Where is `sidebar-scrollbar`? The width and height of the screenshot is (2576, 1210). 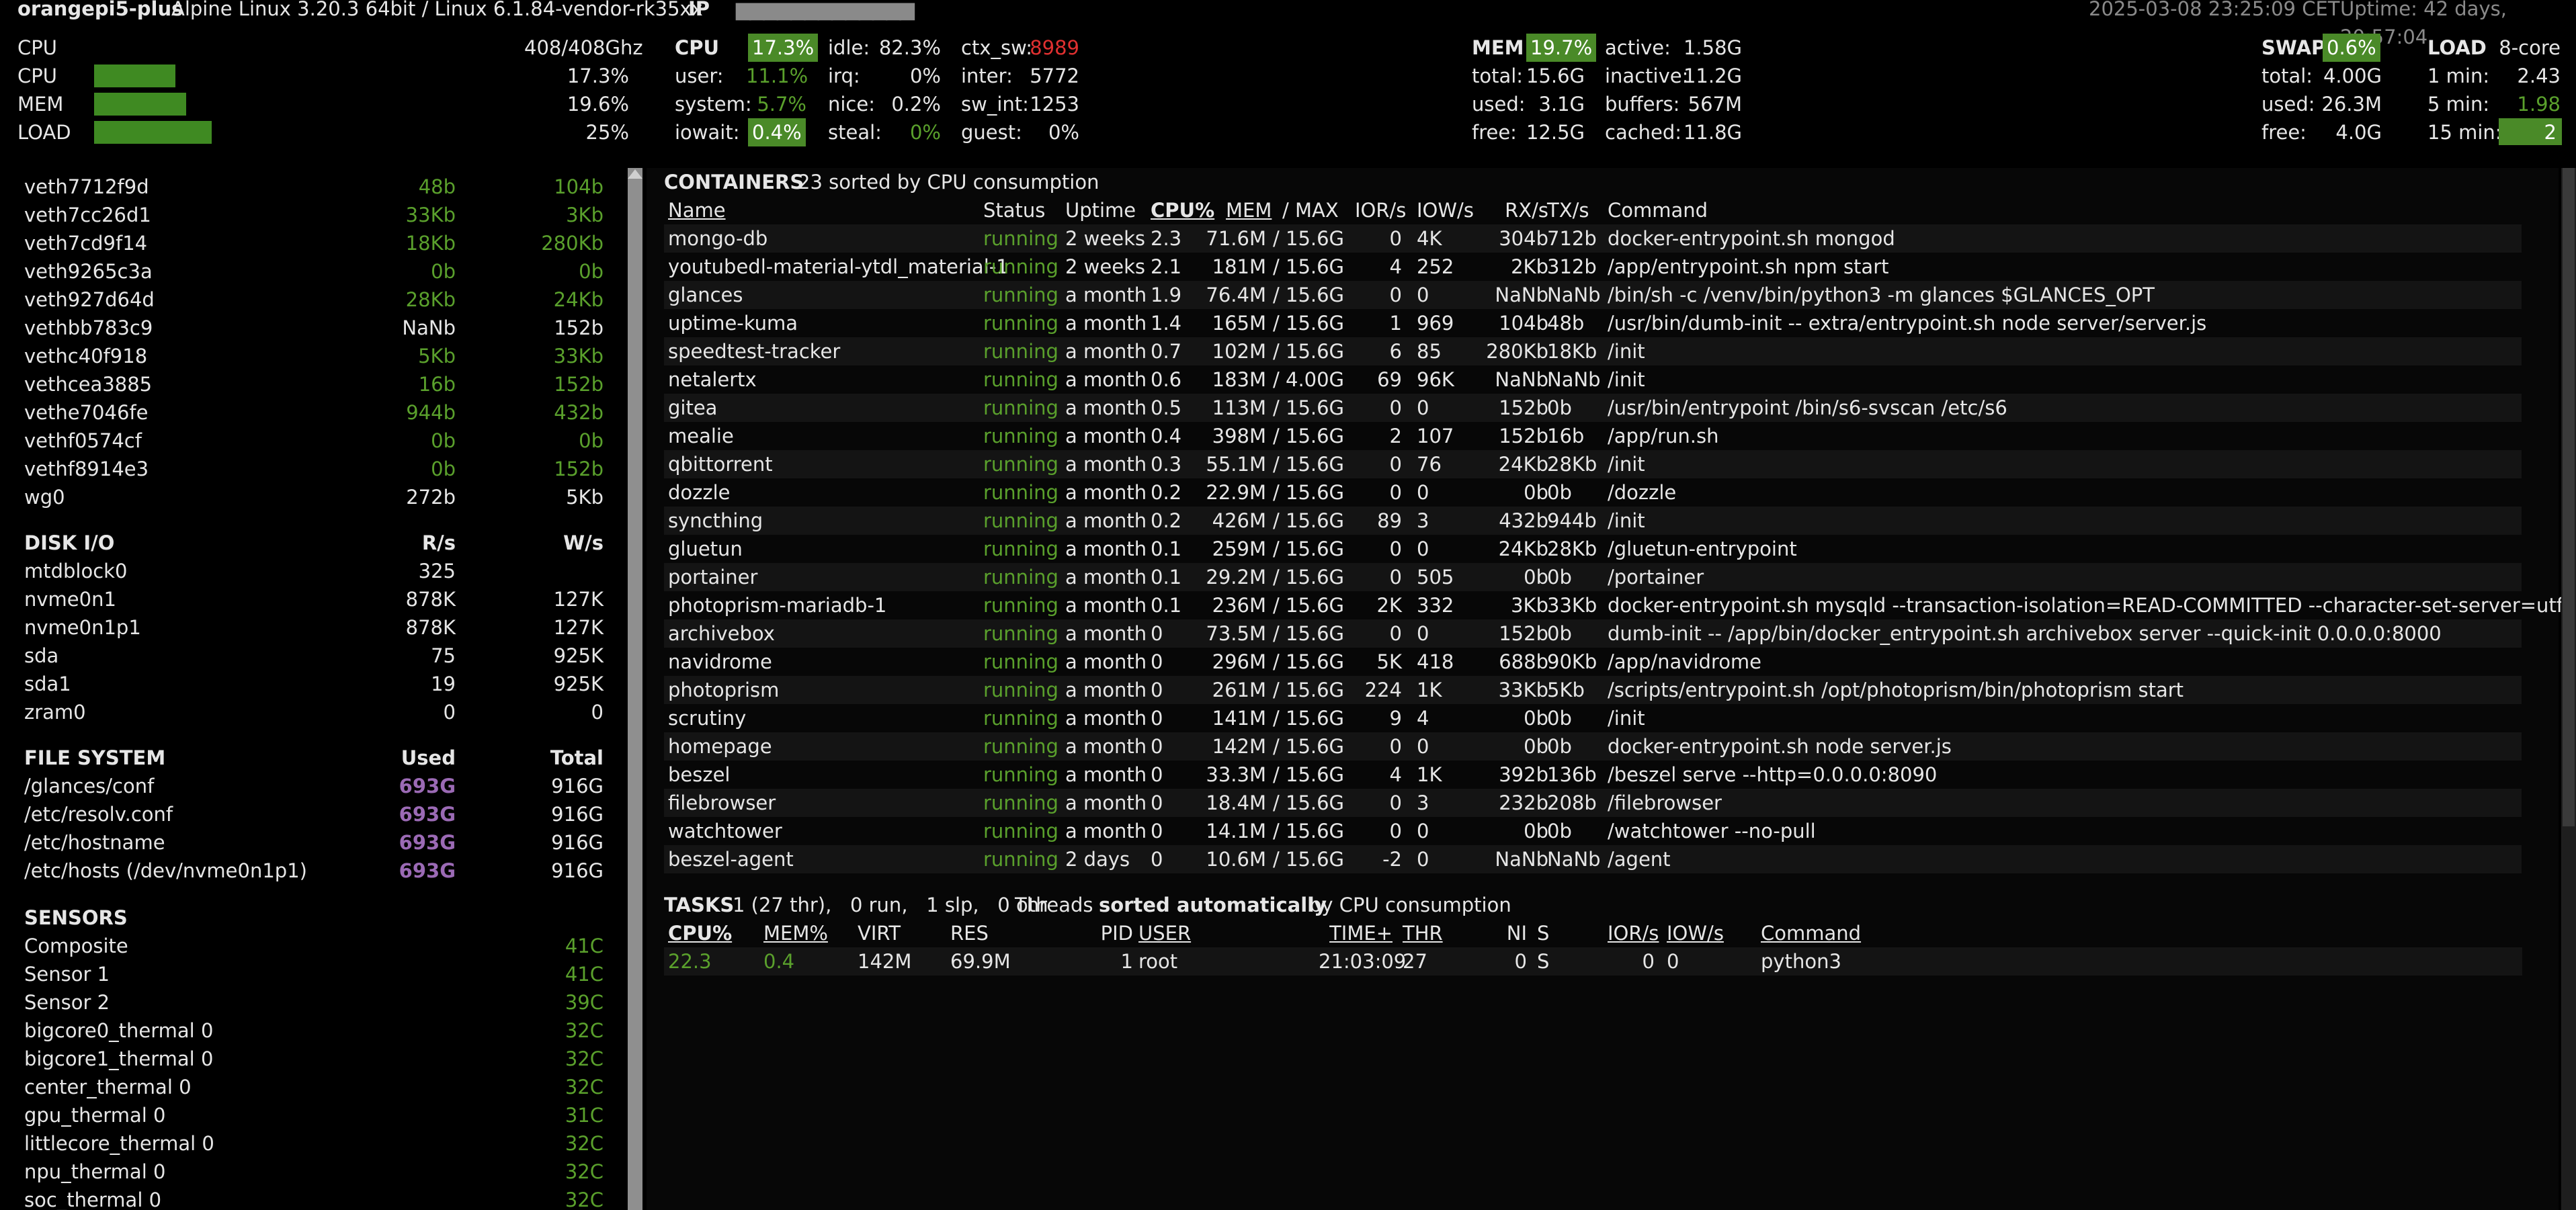 sidebar-scrollbar is located at coordinates (635, 689).